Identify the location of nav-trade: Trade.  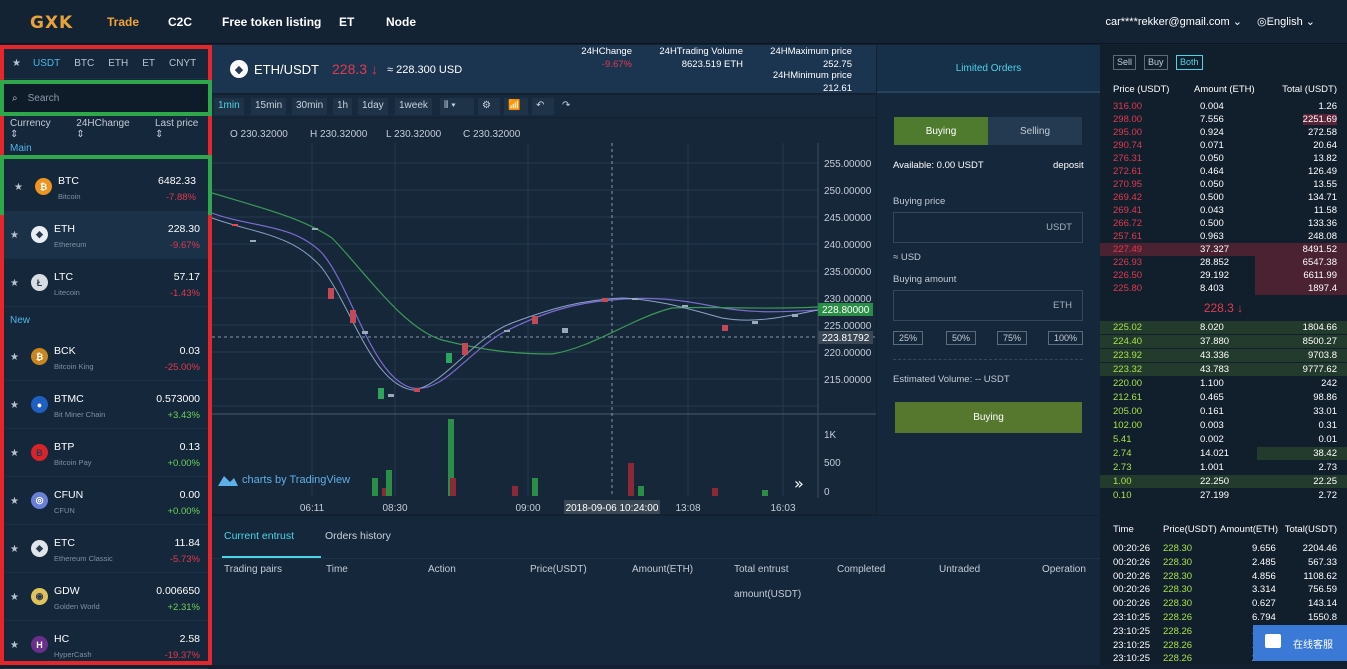
(123, 22).